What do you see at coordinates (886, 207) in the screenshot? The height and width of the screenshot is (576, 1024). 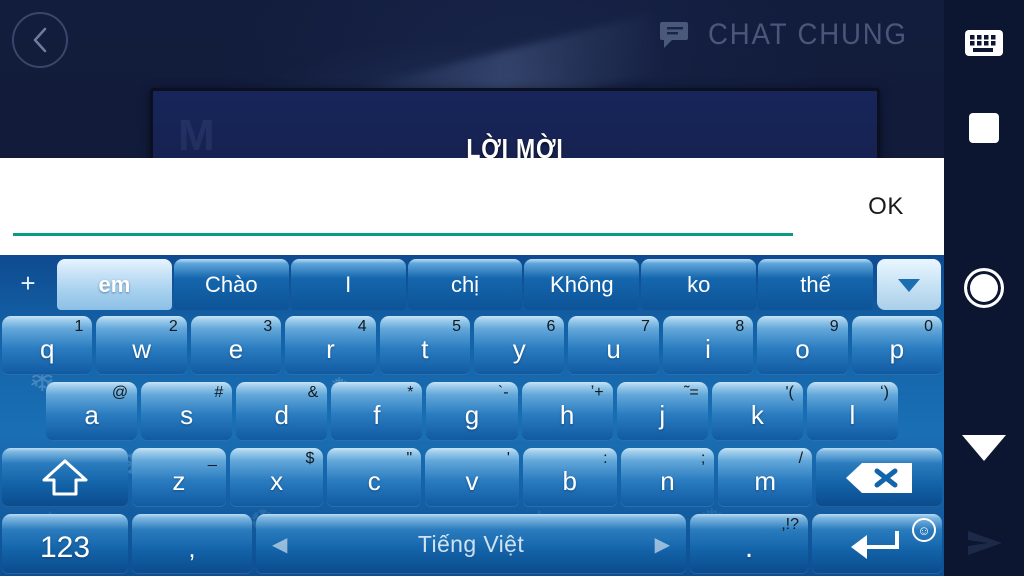 I see `ok-button: OK` at bounding box center [886, 207].